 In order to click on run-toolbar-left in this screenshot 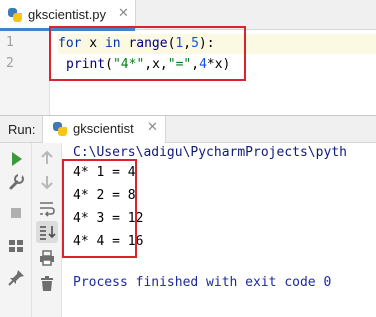, I will do `click(16, 230)`.